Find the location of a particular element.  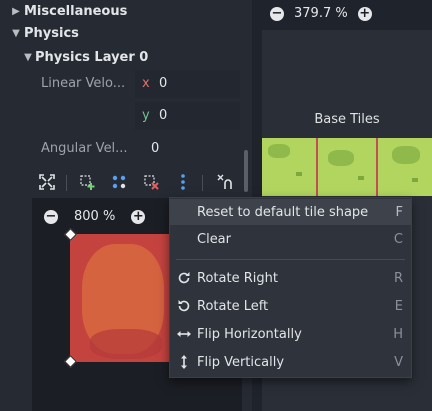

menu-item-shortcut: C is located at coordinates (398, 239).